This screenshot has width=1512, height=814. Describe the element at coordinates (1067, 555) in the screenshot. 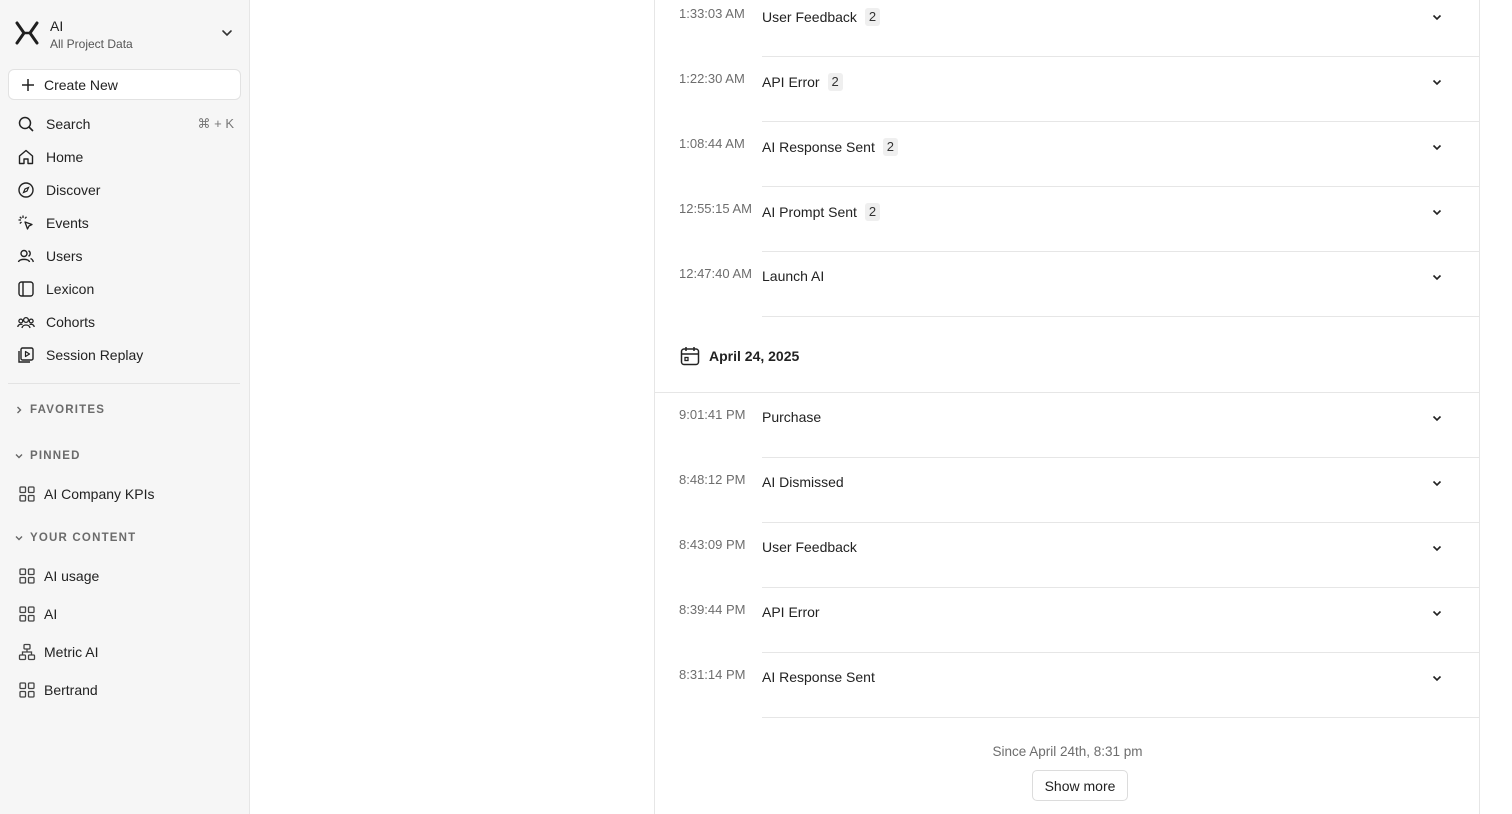

I see `event-row: 8:43:09 PM User Feedback` at that location.